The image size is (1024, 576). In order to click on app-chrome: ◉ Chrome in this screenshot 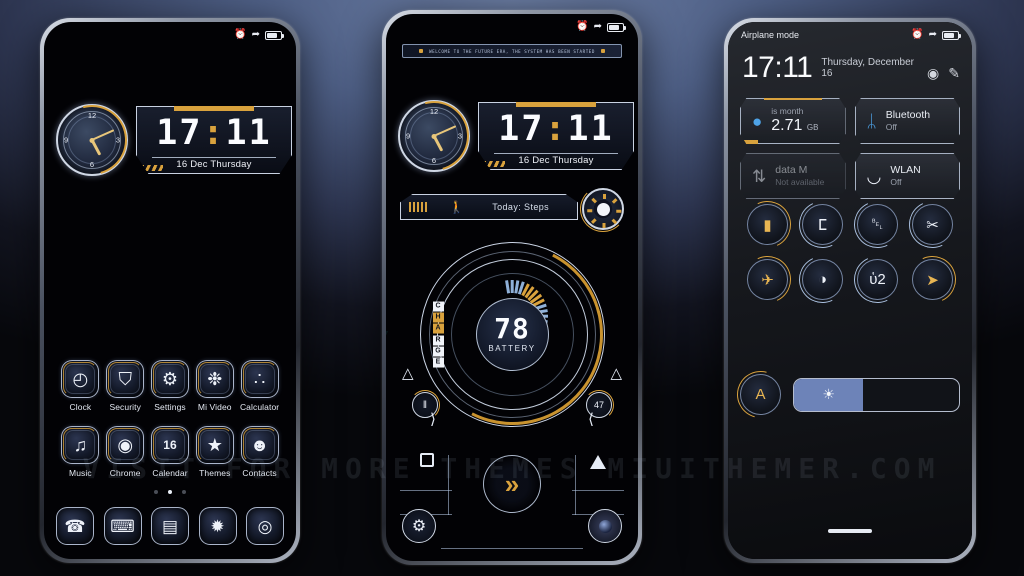, I will do `click(125, 452)`.